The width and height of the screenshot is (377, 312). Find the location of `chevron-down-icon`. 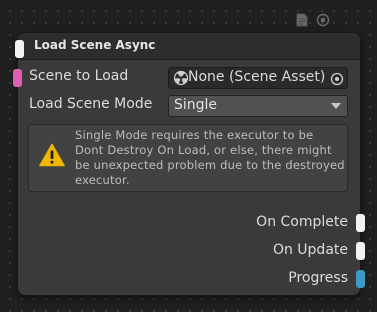

chevron-down-icon is located at coordinates (336, 106).